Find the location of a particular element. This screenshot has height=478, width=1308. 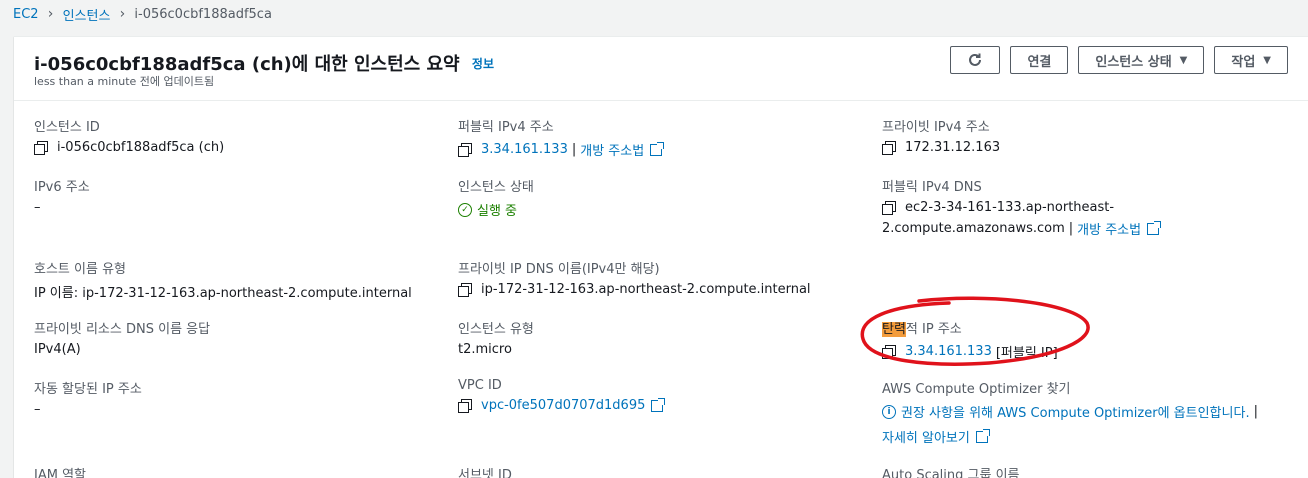

instance-id-value: i-056c0cbf188adf5ca (ch) is located at coordinates (141, 147).